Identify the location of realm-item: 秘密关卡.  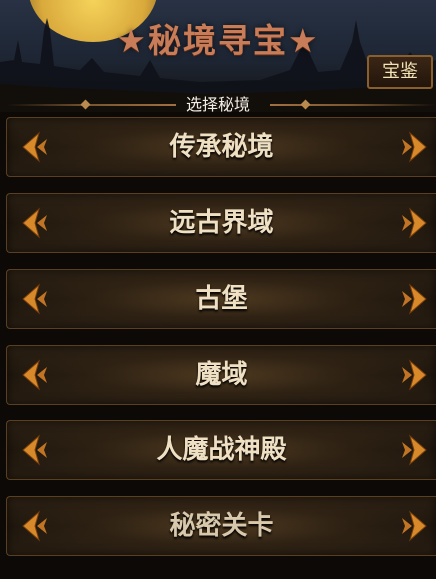
(221, 526).